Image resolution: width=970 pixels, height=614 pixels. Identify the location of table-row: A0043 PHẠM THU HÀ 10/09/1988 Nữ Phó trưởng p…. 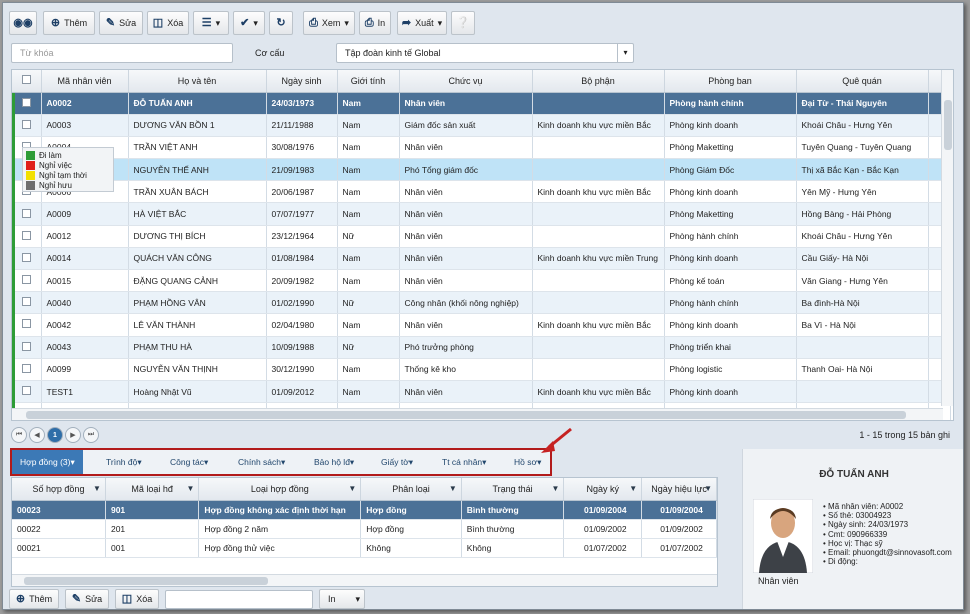
(481, 347).